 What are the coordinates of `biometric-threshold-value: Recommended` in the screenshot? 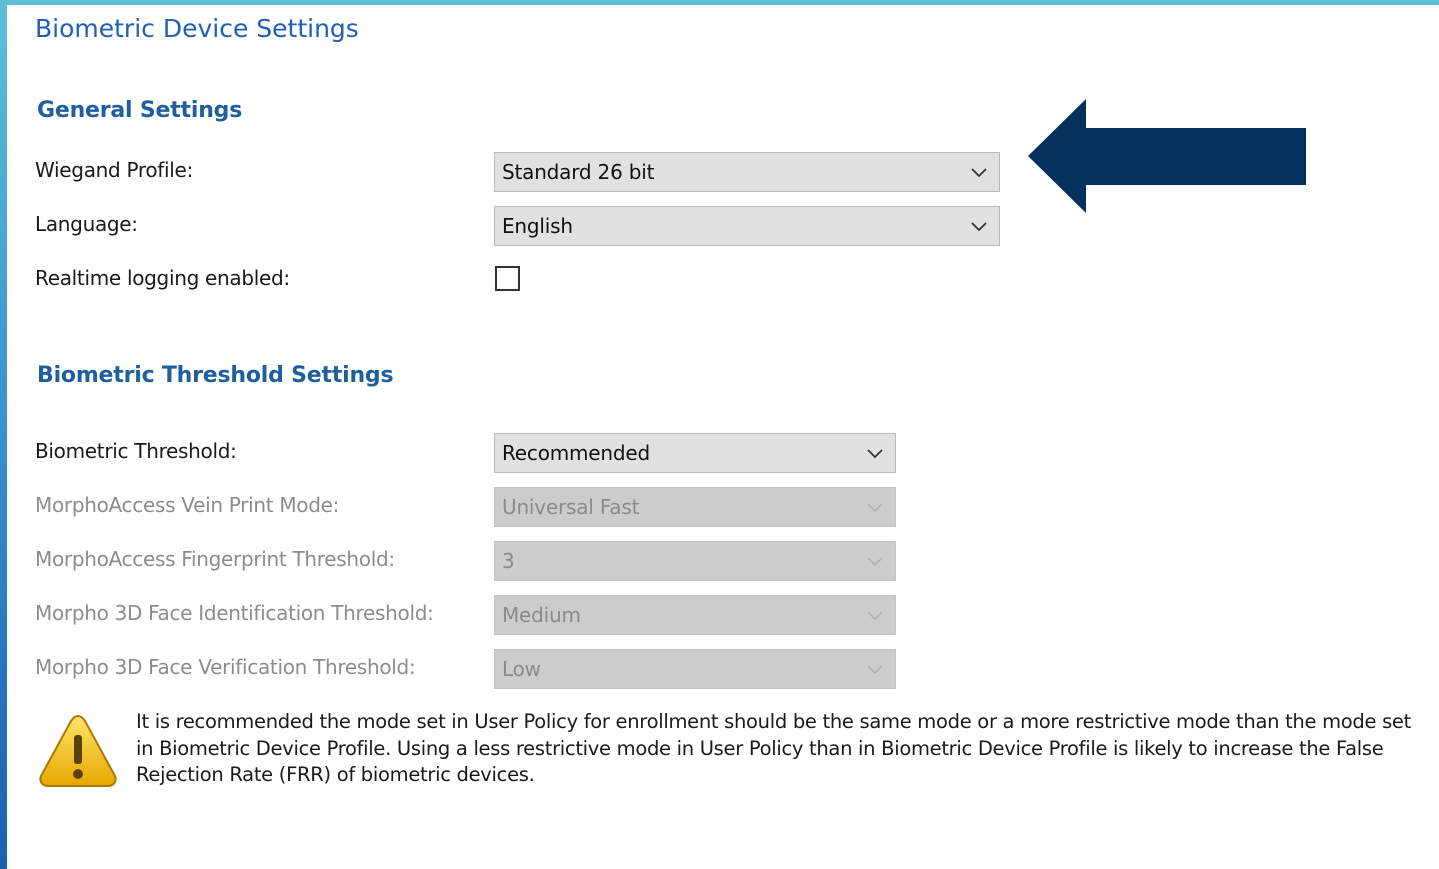 It's located at (576, 453).